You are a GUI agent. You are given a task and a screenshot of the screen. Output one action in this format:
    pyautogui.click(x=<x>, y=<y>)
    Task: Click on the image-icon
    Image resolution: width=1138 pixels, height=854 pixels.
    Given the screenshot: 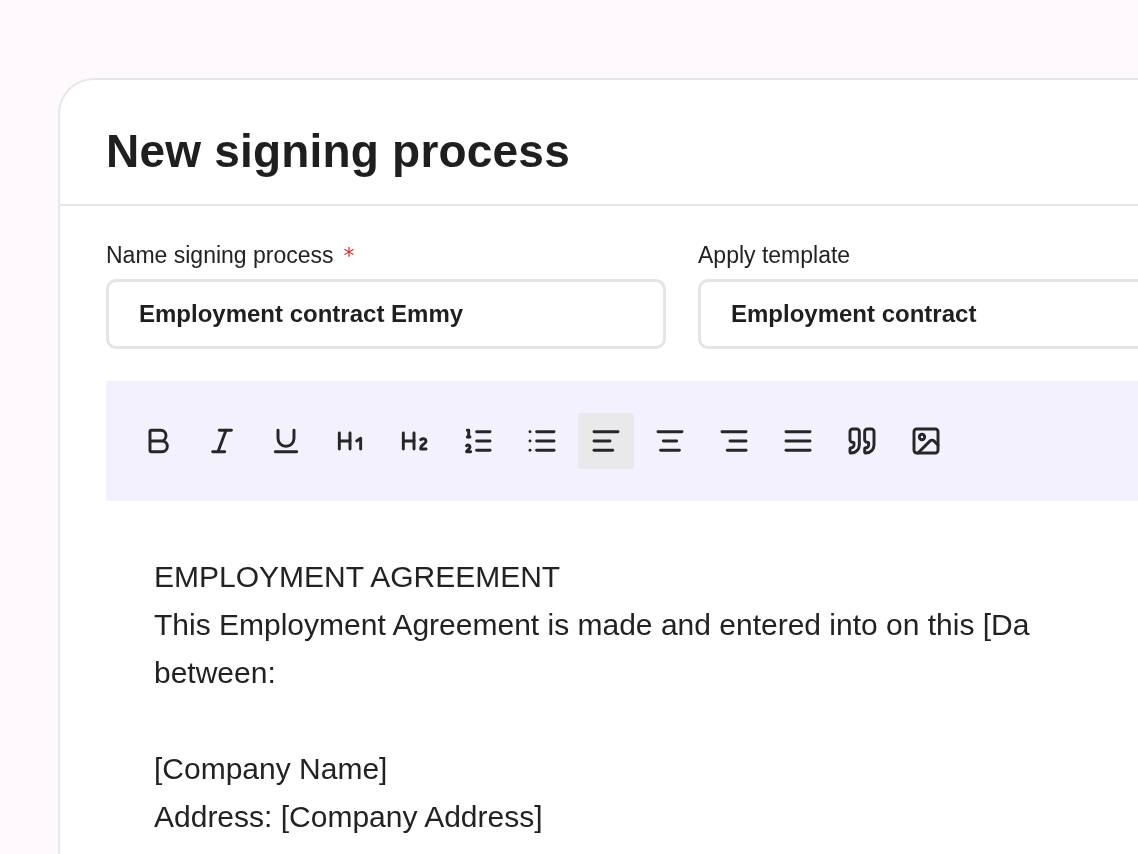 What is the action you would take?
    pyautogui.click(x=926, y=441)
    